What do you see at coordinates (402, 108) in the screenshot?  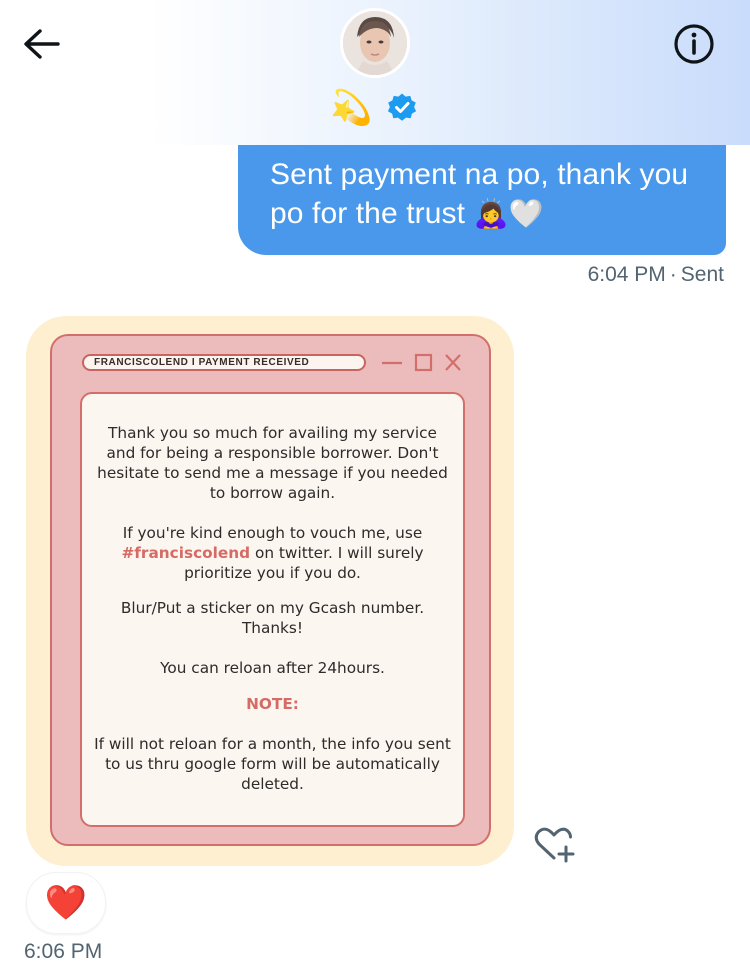 I see `verified-badge-icon` at bounding box center [402, 108].